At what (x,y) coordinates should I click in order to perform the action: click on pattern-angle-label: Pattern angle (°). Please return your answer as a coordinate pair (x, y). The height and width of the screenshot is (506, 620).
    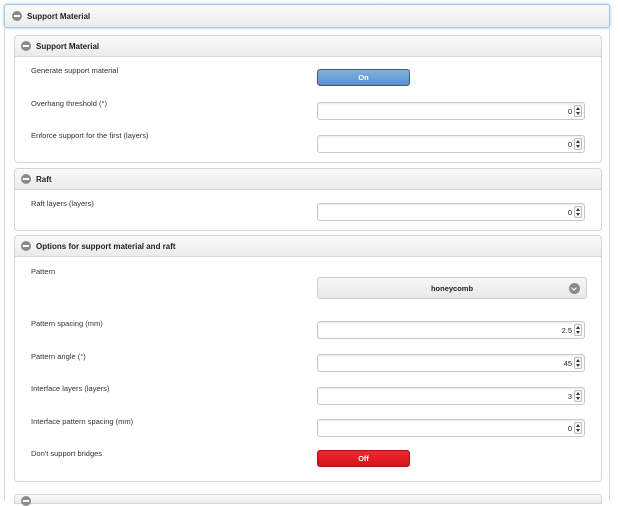
    Looking at the image, I should click on (58, 356).